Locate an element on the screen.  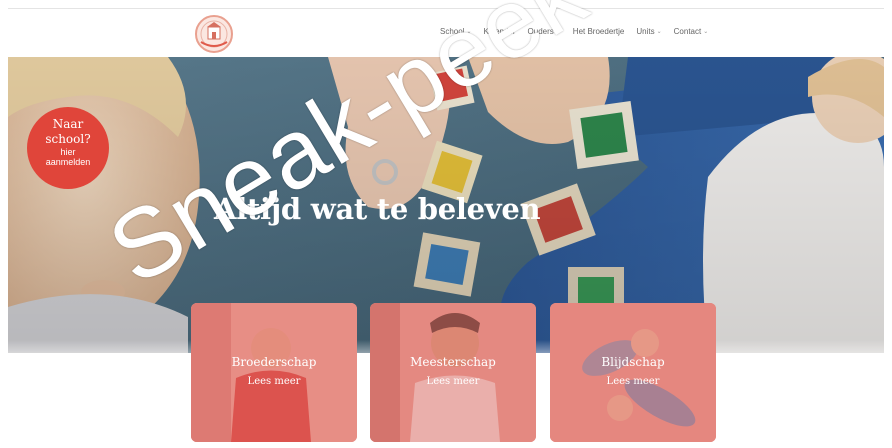
card-title: Broederschap is located at coordinates (274, 362).